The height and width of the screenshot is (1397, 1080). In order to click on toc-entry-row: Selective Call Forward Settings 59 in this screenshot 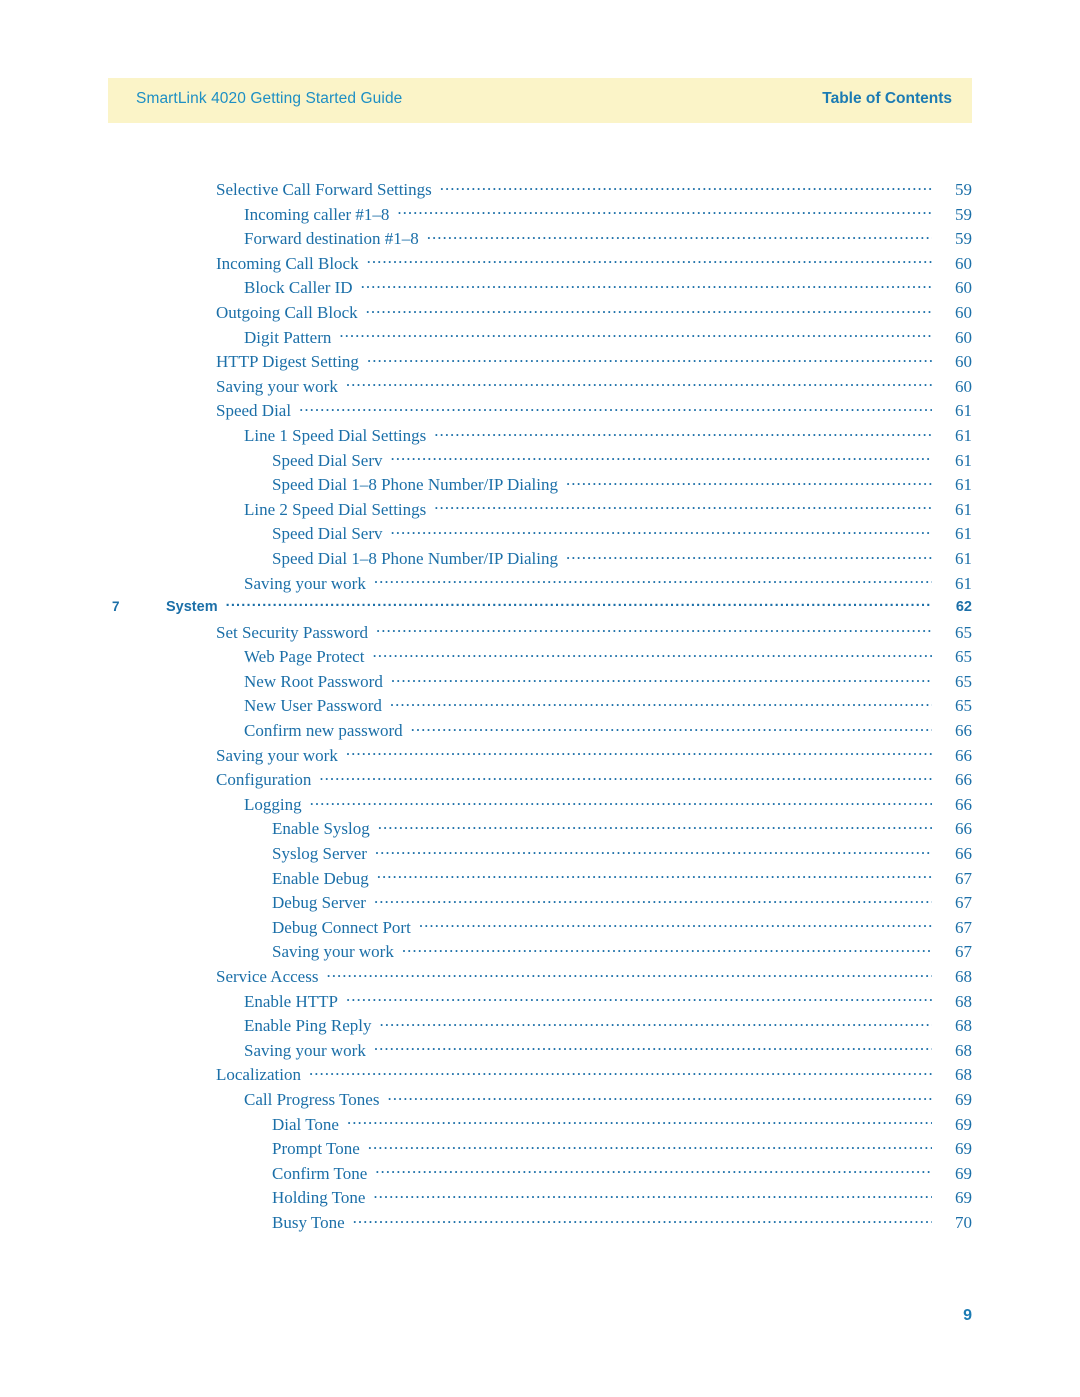, I will do `click(540, 190)`.